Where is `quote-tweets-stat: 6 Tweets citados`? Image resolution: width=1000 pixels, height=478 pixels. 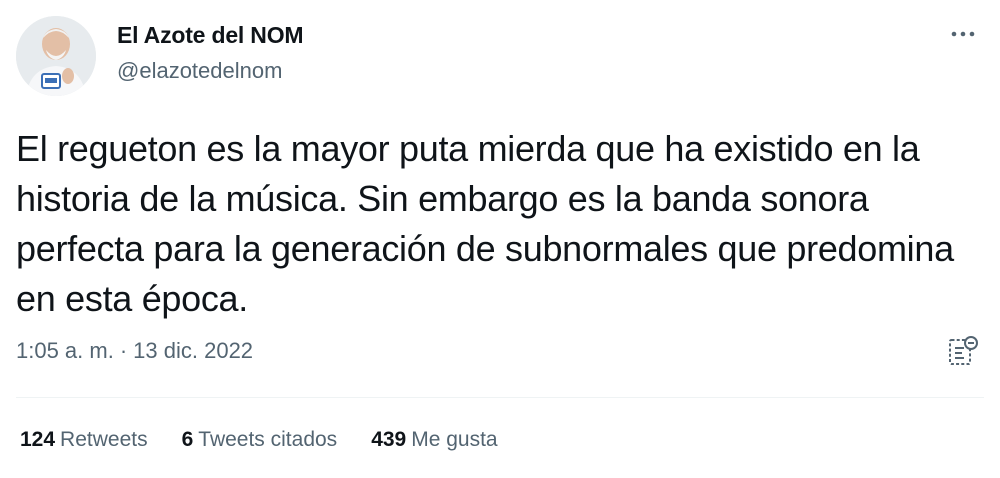 quote-tweets-stat: 6 Tweets citados is located at coordinates (260, 440).